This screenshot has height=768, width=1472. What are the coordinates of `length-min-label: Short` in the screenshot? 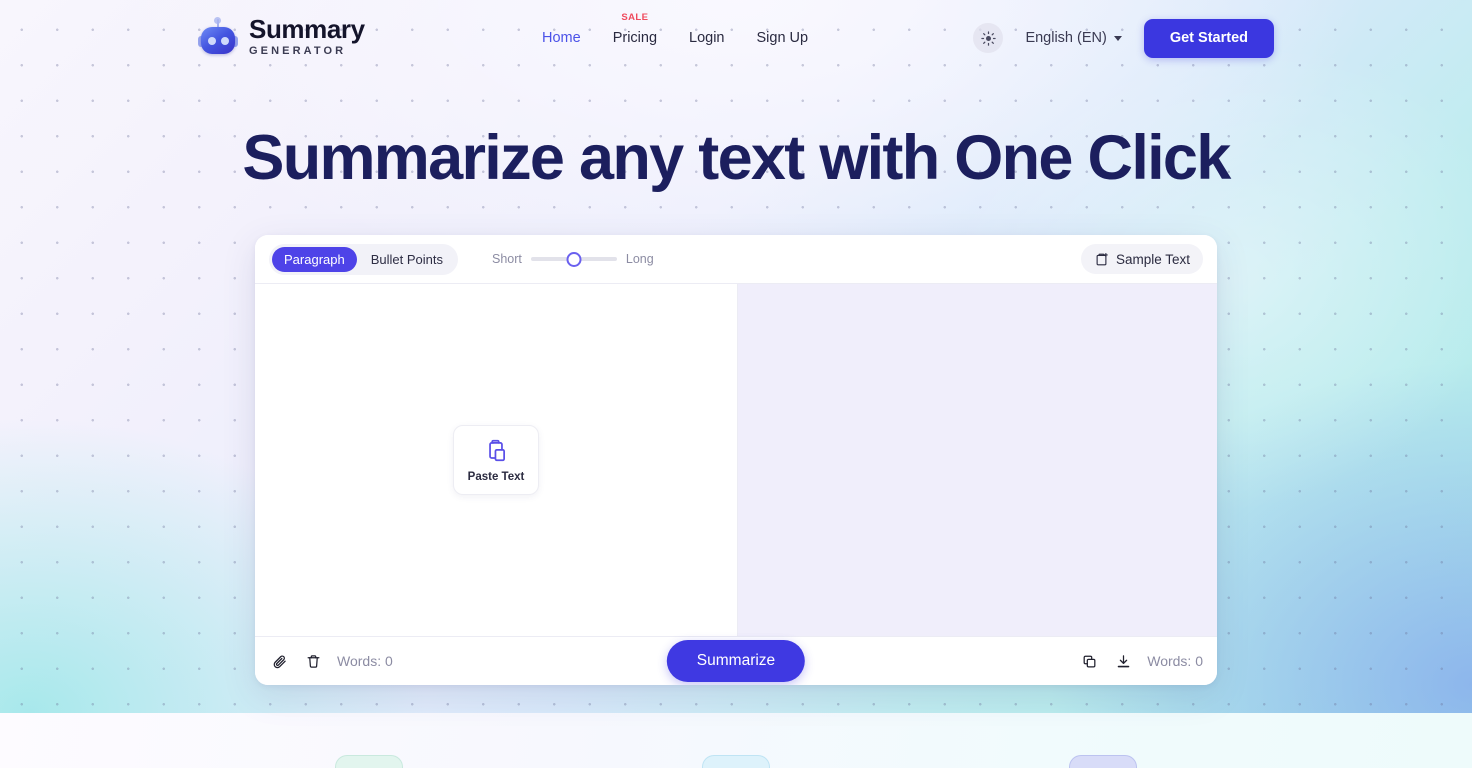 It's located at (506, 259).